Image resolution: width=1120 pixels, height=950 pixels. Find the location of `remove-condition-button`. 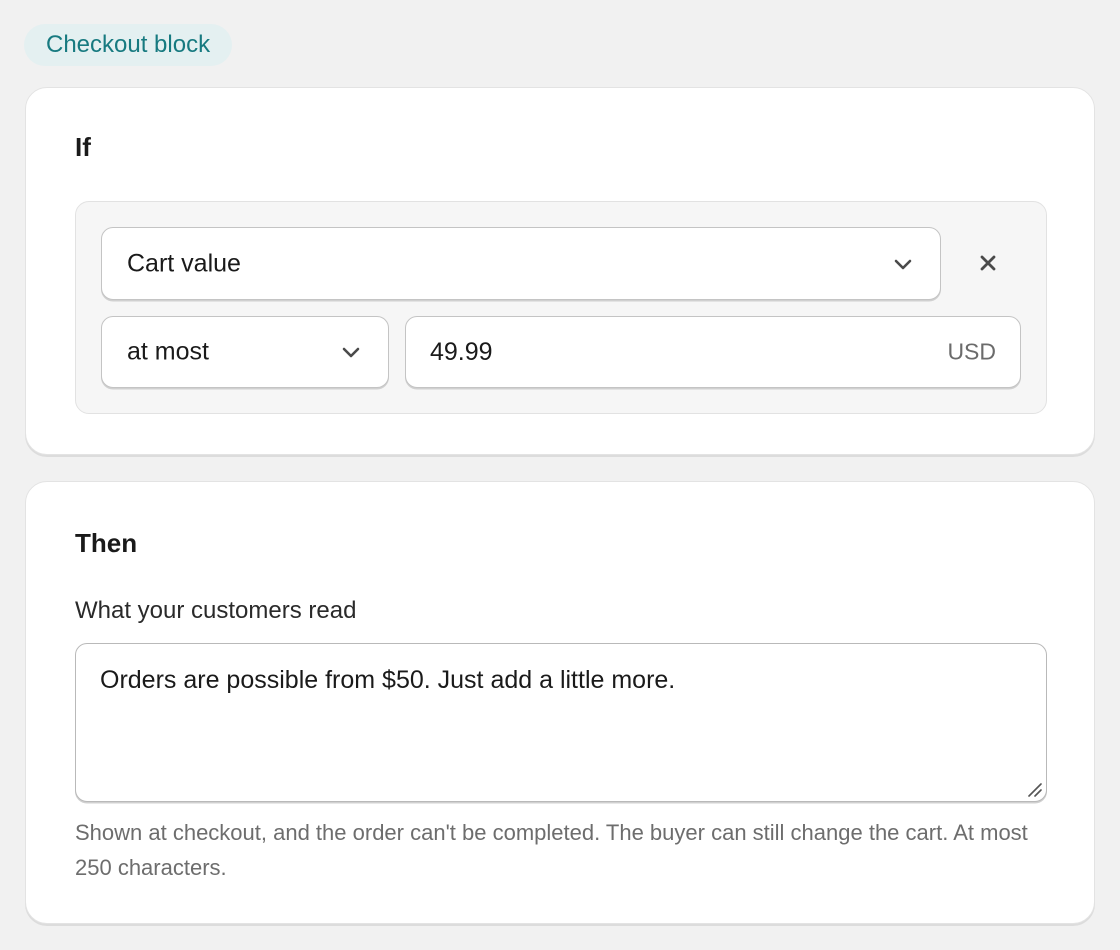

remove-condition-button is located at coordinates (988, 263).